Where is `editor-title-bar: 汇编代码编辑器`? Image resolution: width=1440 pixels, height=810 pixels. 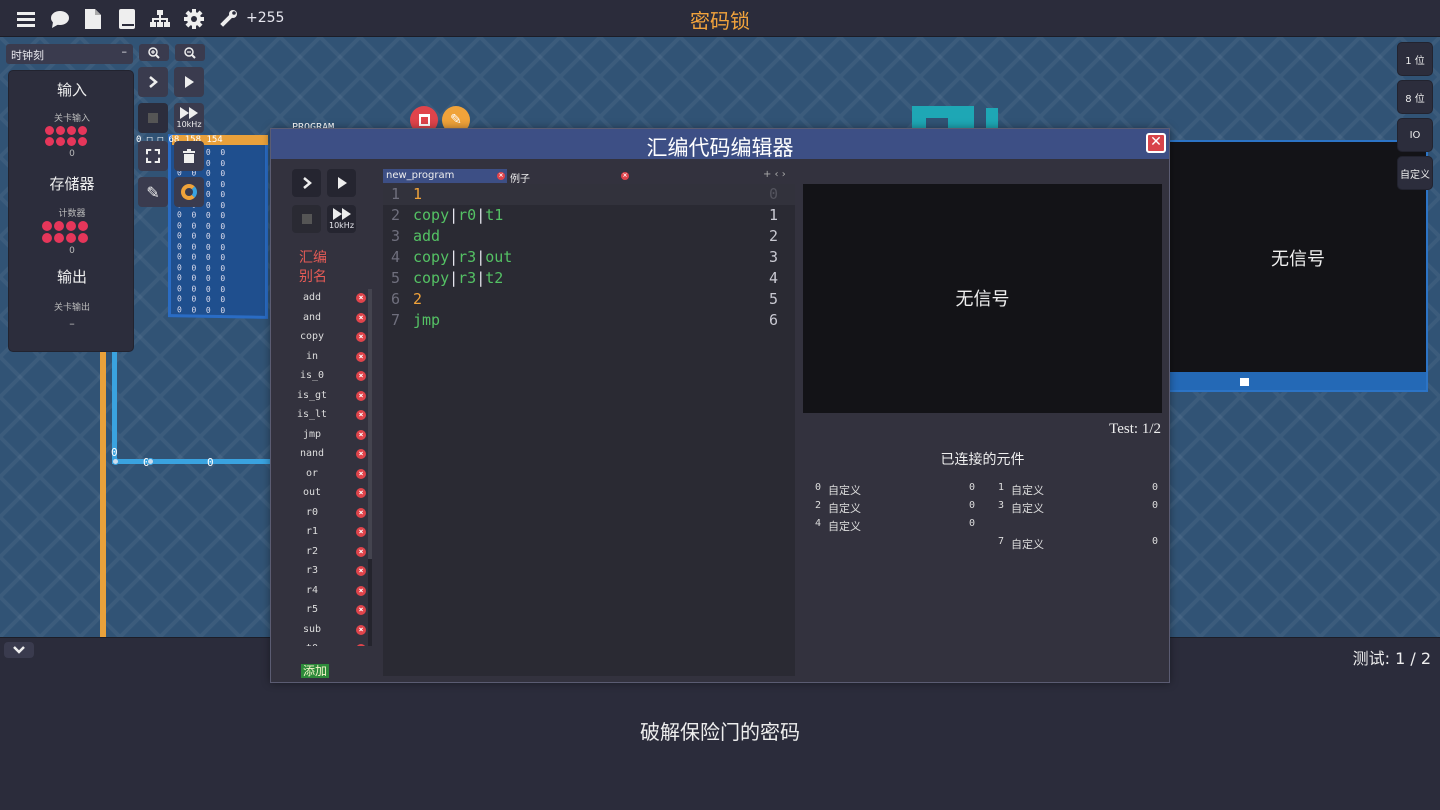
editor-title-bar: 汇编代码编辑器 is located at coordinates (720, 144).